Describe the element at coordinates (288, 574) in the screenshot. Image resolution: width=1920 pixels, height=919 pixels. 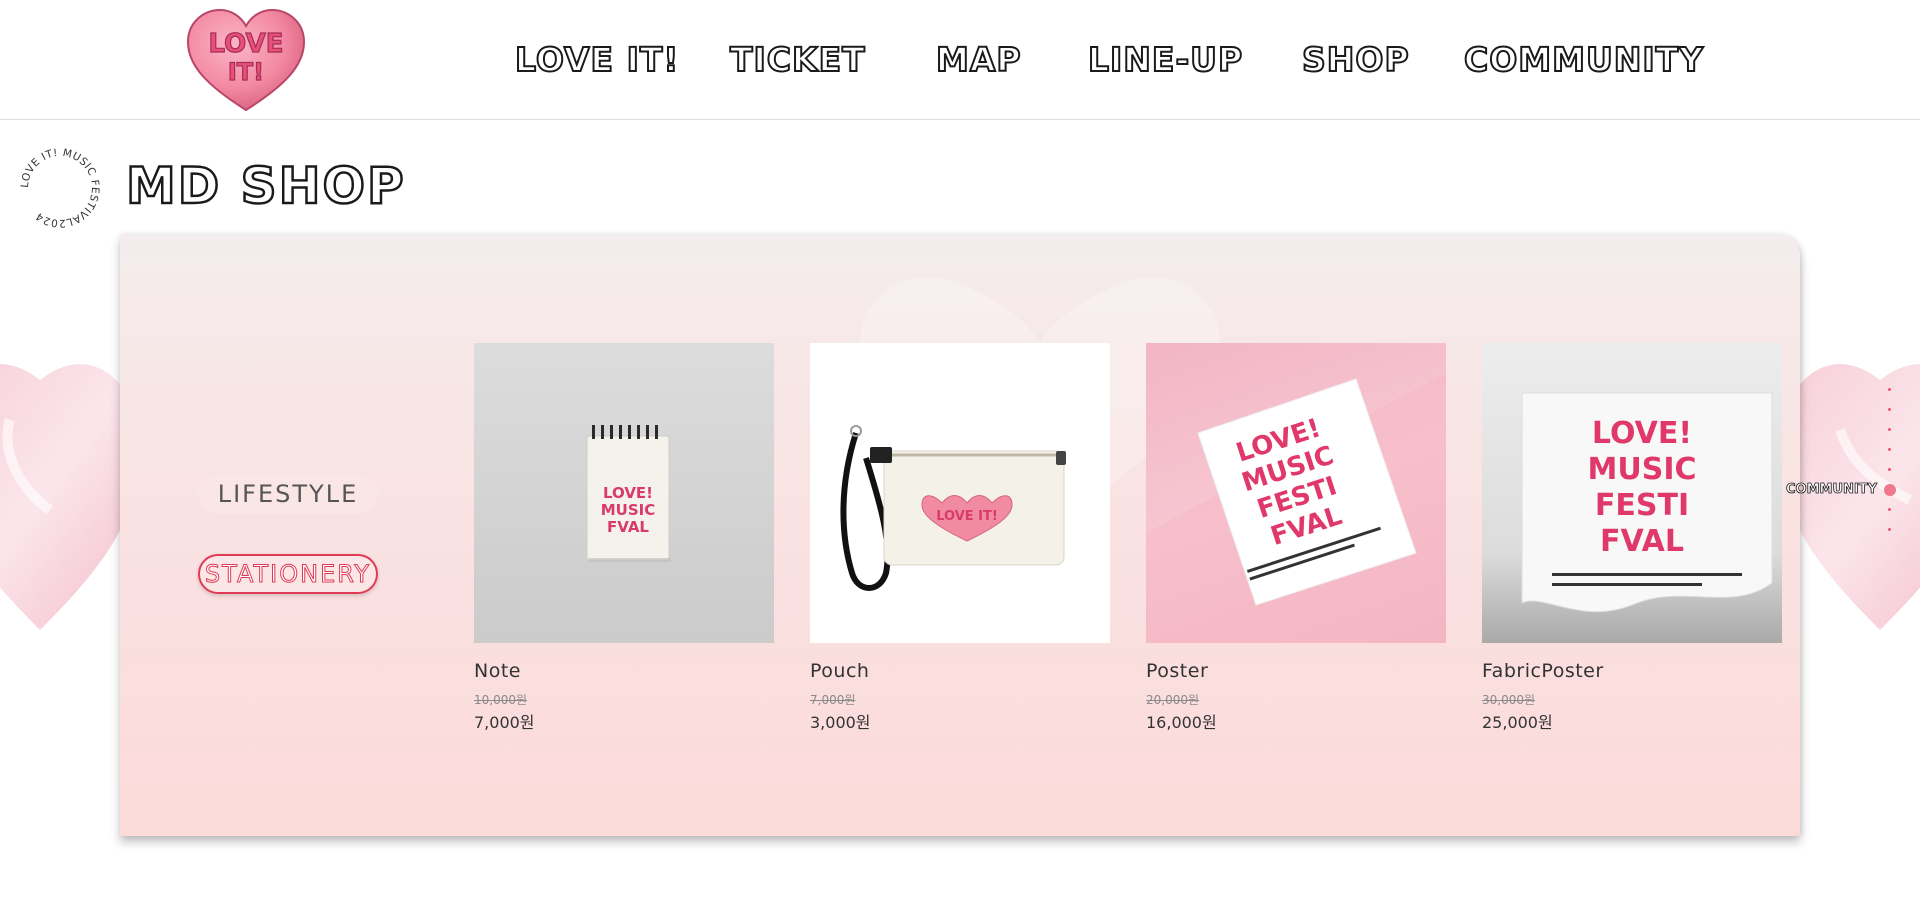
I see `category-stationery-button: STATIONERY` at that location.